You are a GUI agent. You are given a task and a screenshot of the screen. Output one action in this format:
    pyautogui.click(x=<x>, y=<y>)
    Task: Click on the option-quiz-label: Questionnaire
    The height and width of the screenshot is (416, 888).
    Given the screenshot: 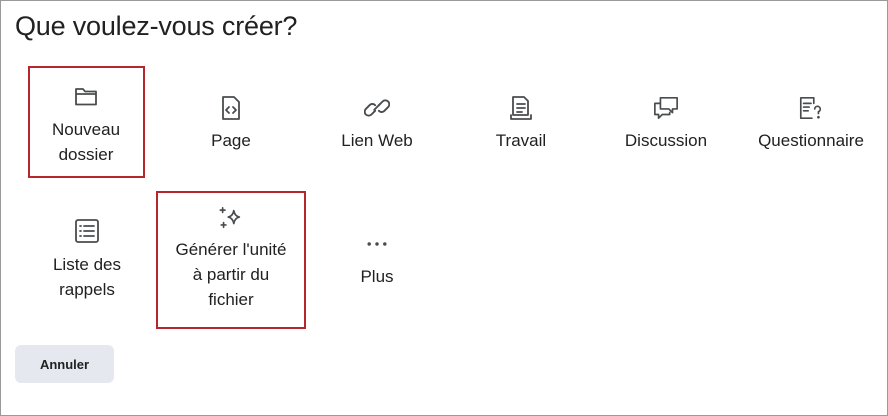 What is the action you would take?
    pyautogui.click(x=811, y=140)
    